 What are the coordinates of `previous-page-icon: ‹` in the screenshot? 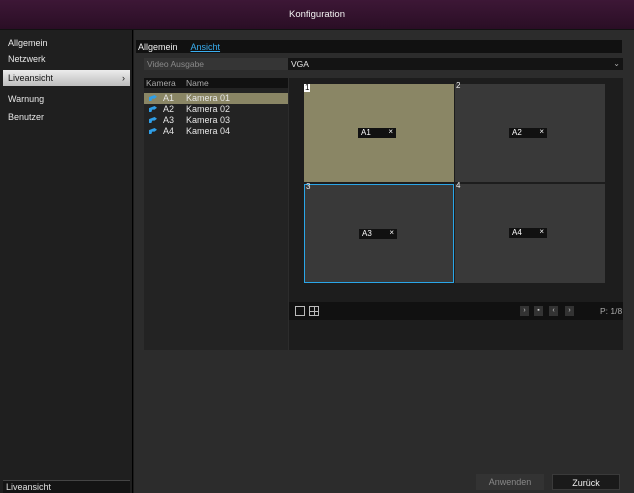 It's located at (553, 311).